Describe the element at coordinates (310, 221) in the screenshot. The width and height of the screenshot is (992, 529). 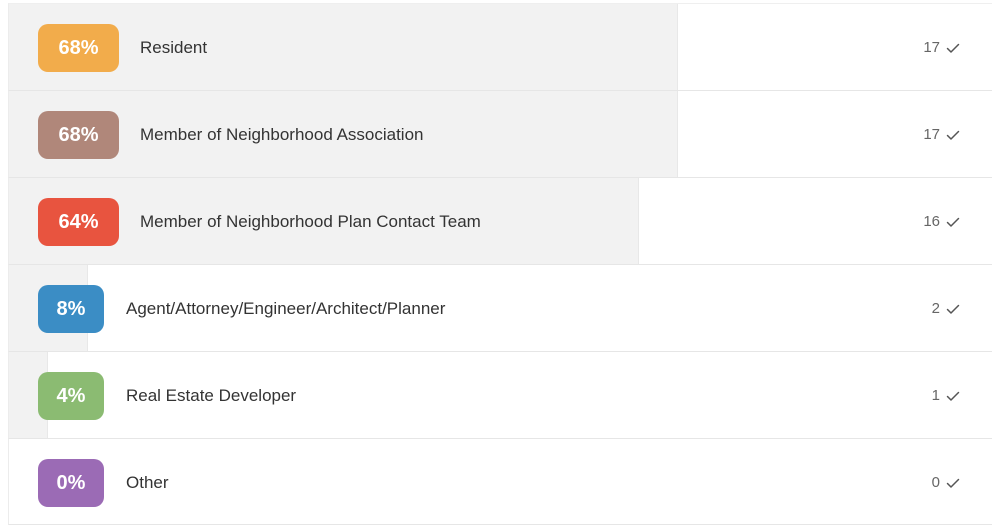
I see `option-label: Member of Neighborhood Plan Contact Team` at that location.